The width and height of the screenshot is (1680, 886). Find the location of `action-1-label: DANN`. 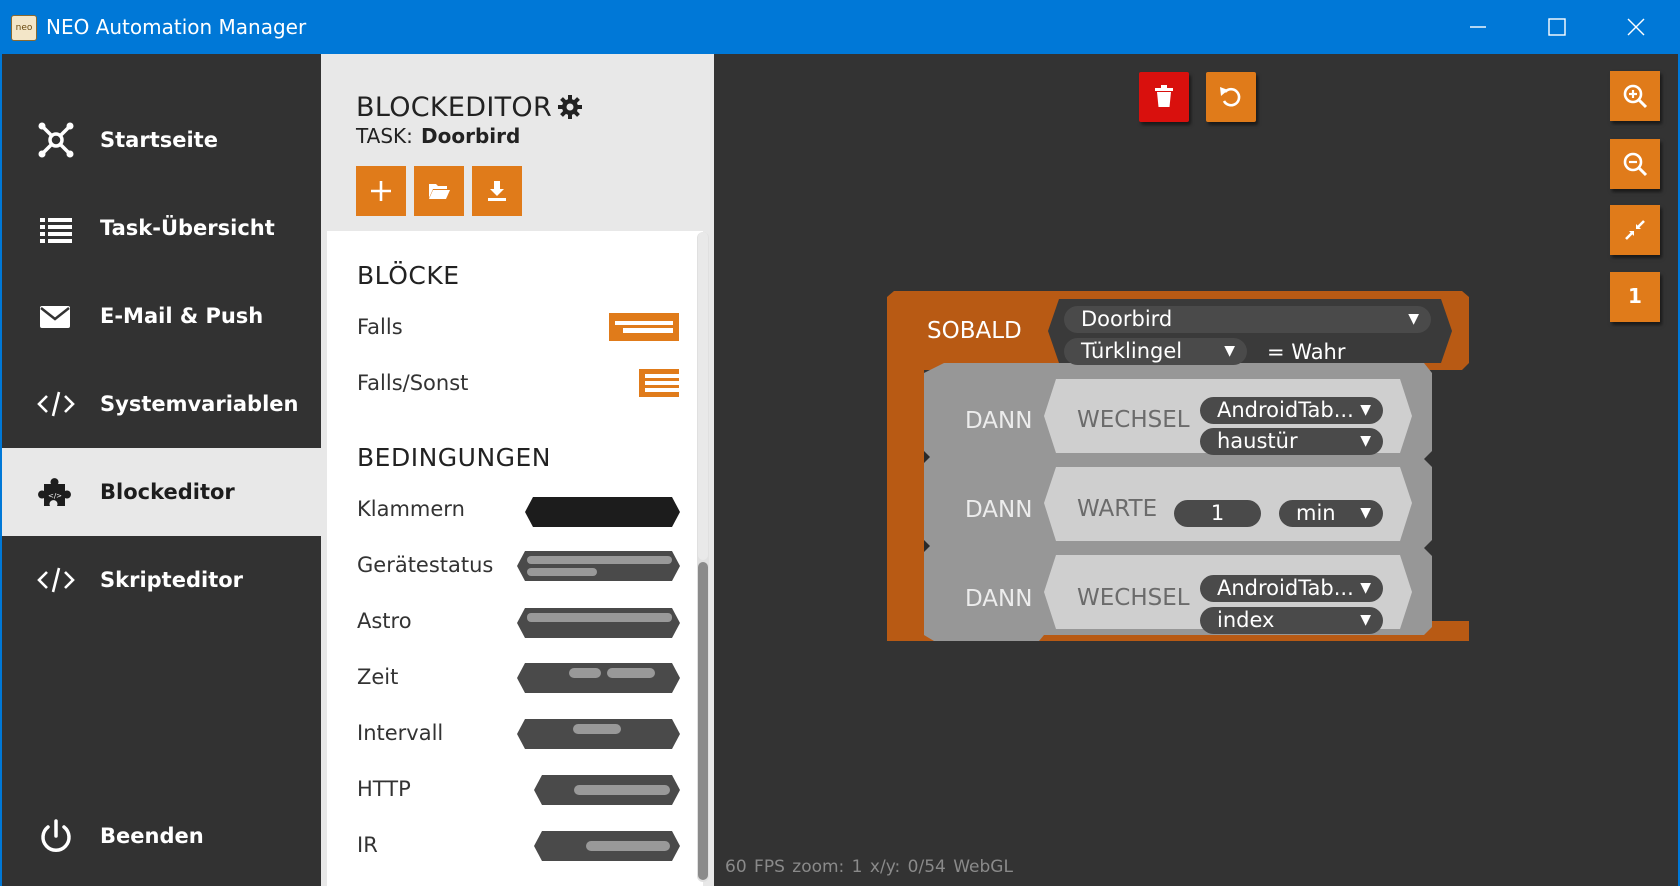

action-1-label: DANN is located at coordinates (999, 421).